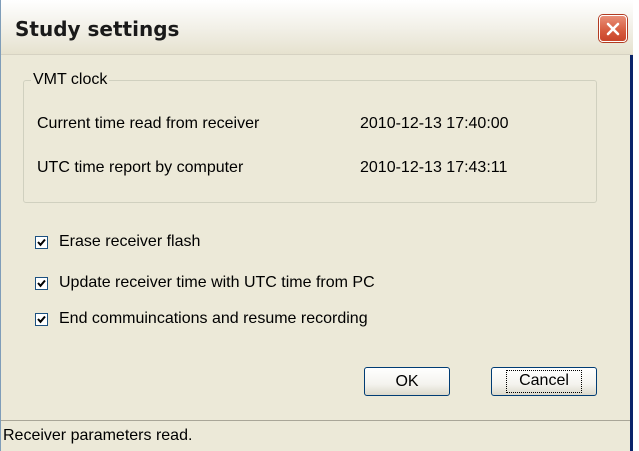  What do you see at coordinates (315, 435) in the screenshot?
I see `status-bar: Receiver parameters read.` at bounding box center [315, 435].